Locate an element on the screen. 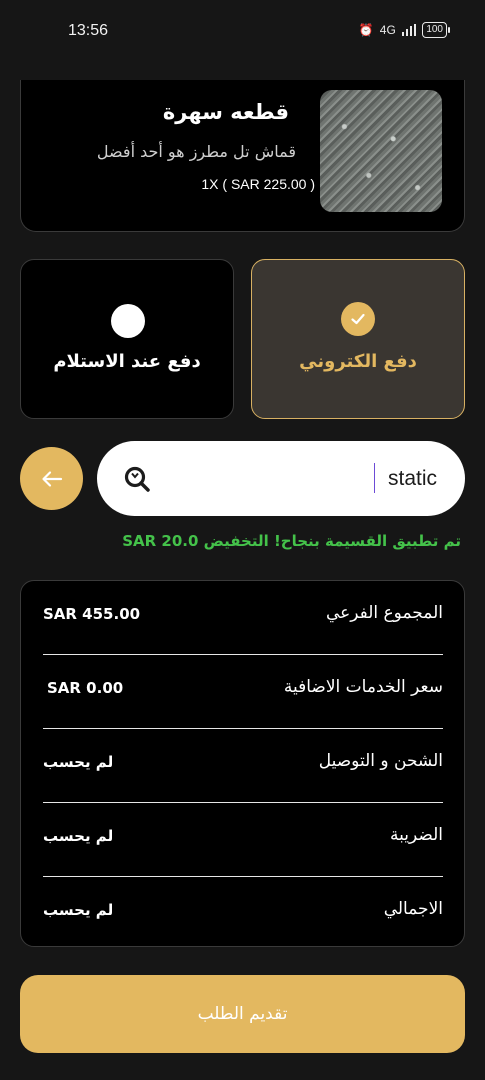  status-icons: ⏰ 4G 100 is located at coordinates (404, 30).